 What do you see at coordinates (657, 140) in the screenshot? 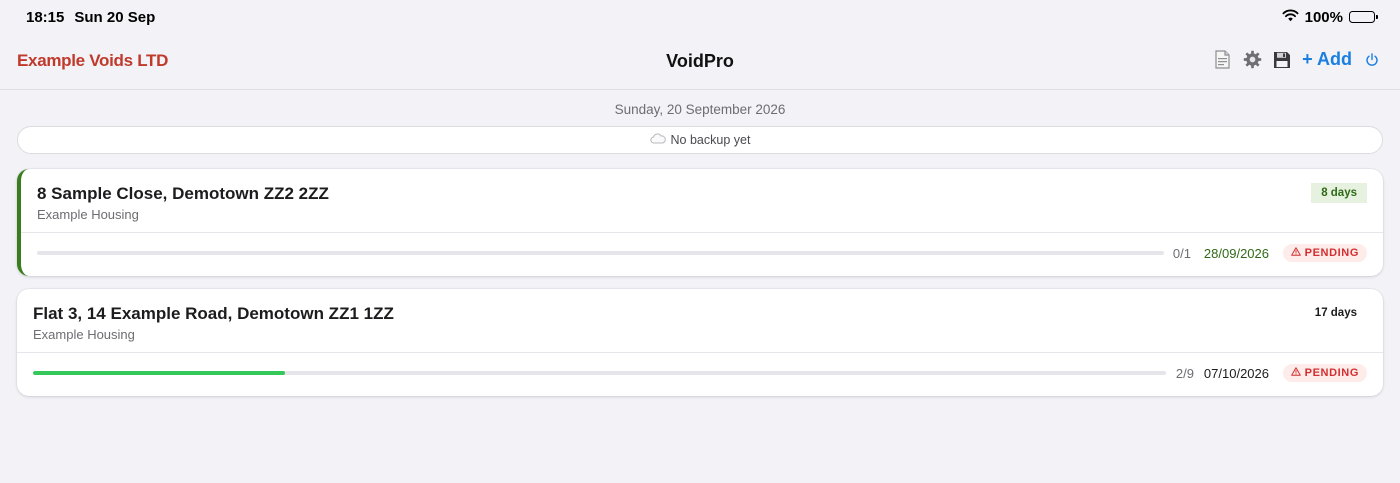
I see `cloud-icon` at bounding box center [657, 140].